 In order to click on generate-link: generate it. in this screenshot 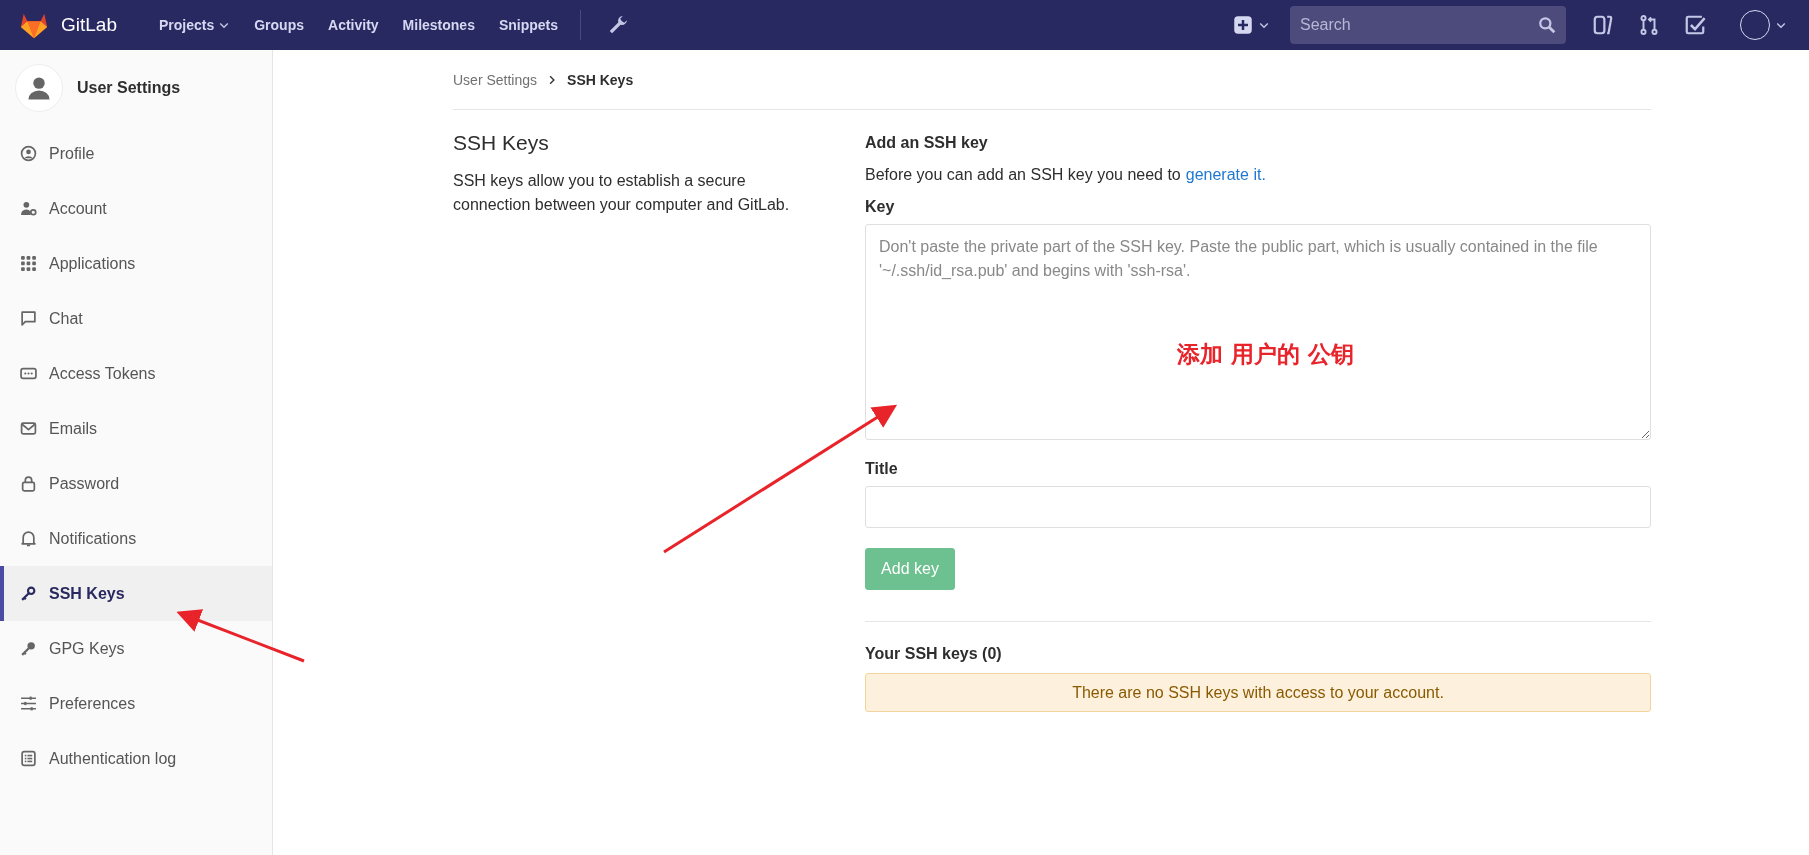, I will do `click(1225, 175)`.